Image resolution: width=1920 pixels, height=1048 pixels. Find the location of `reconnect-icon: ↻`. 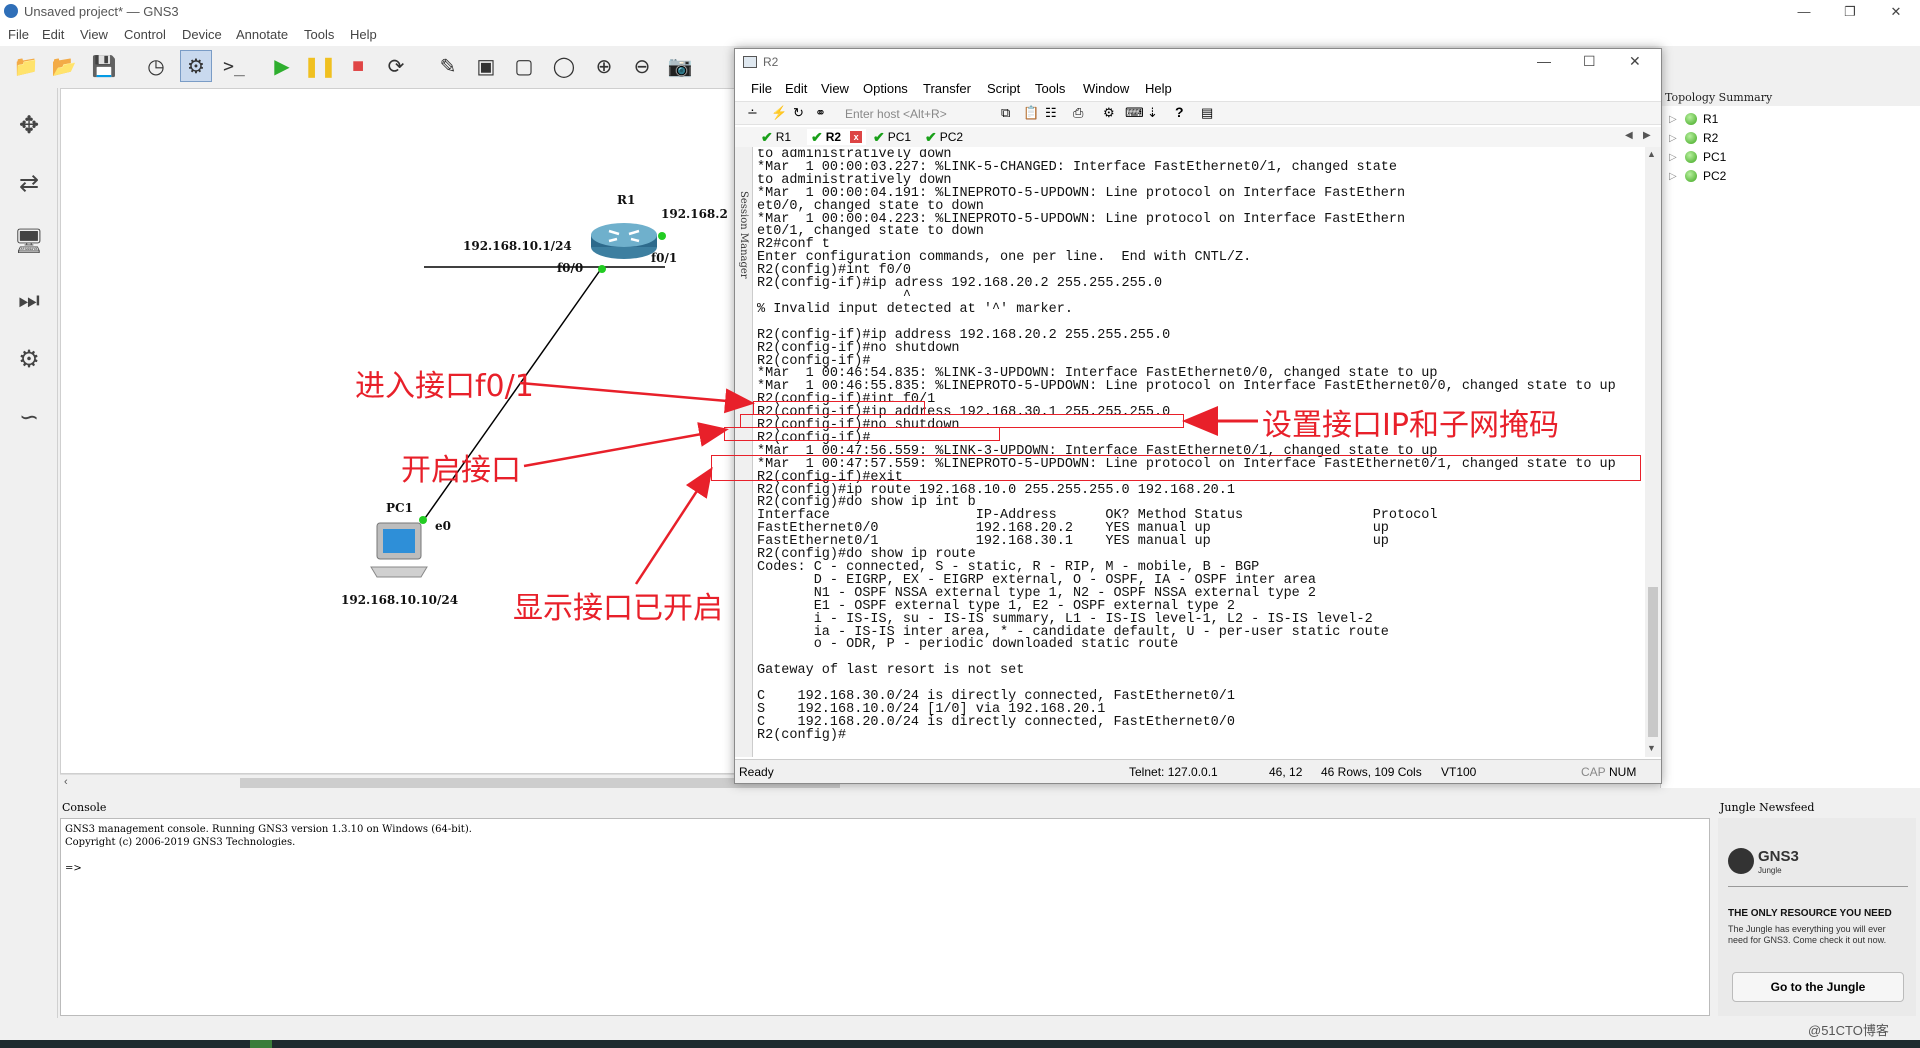

reconnect-icon: ↻ is located at coordinates (798, 113).